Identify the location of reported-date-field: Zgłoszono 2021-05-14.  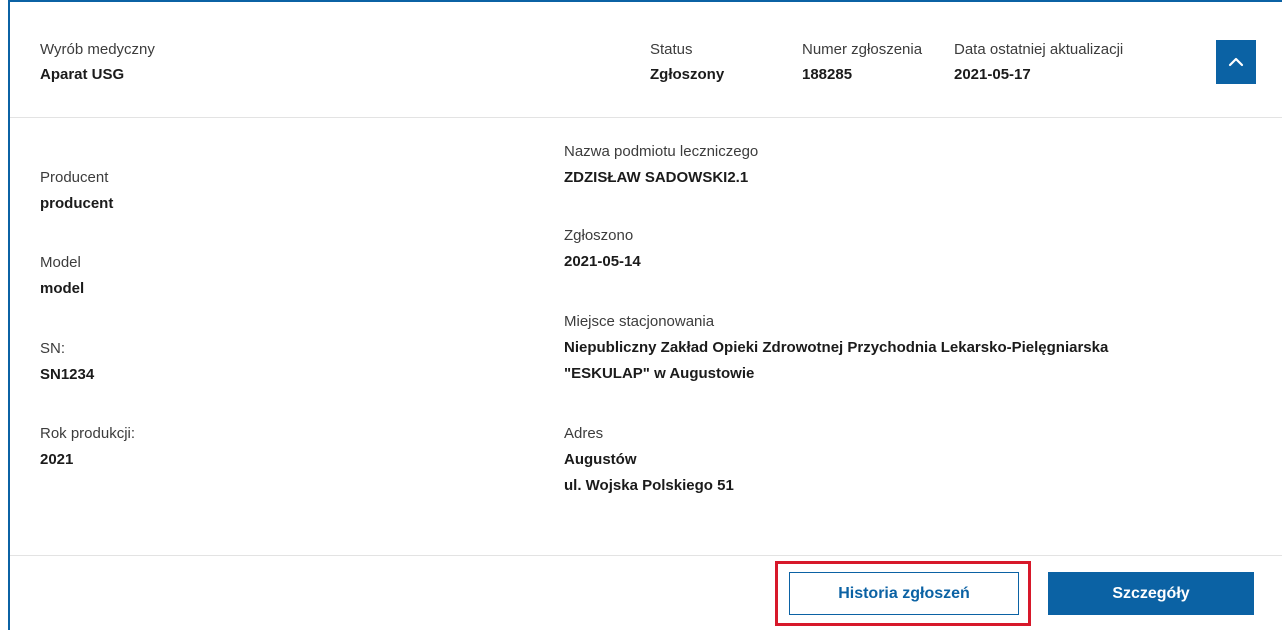
(602, 249).